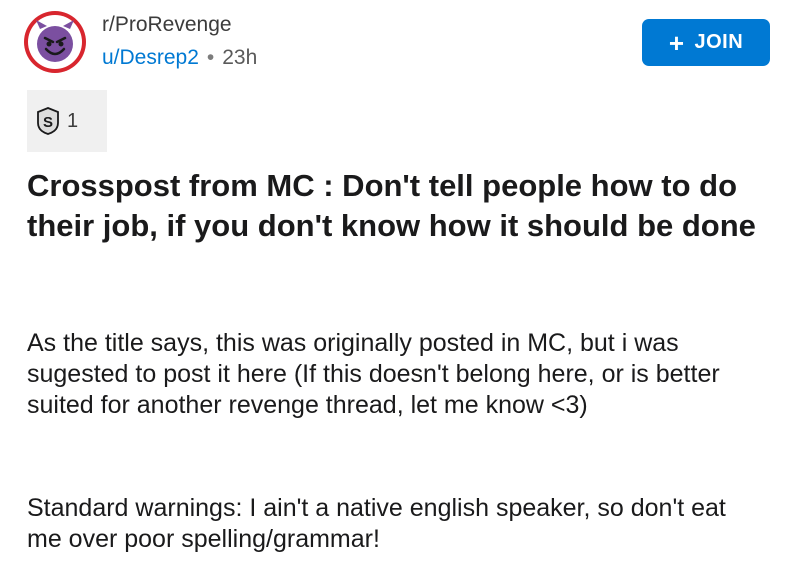 This screenshot has height=574, width=800. I want to click on byline: u/Desrep2 • 23h, so click(179, 58).